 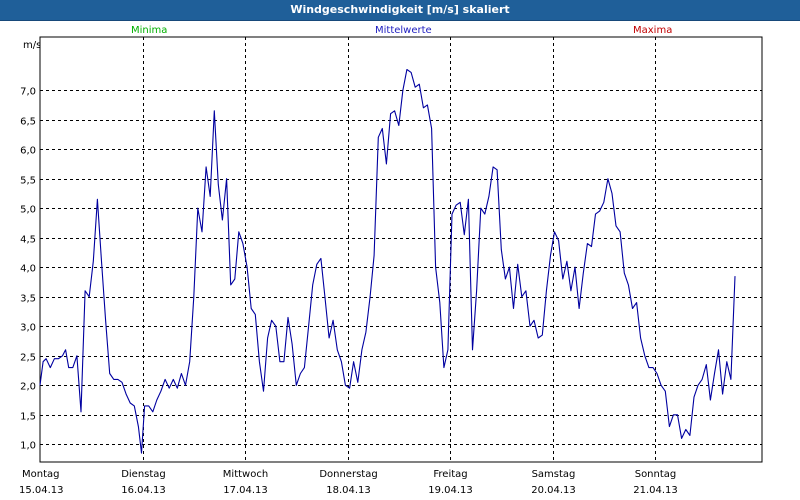 What do you see at coordinates (348, 474) in the screenshot?
I see `x-tick-day: Donnerstag` at bounding box center [348, 474].